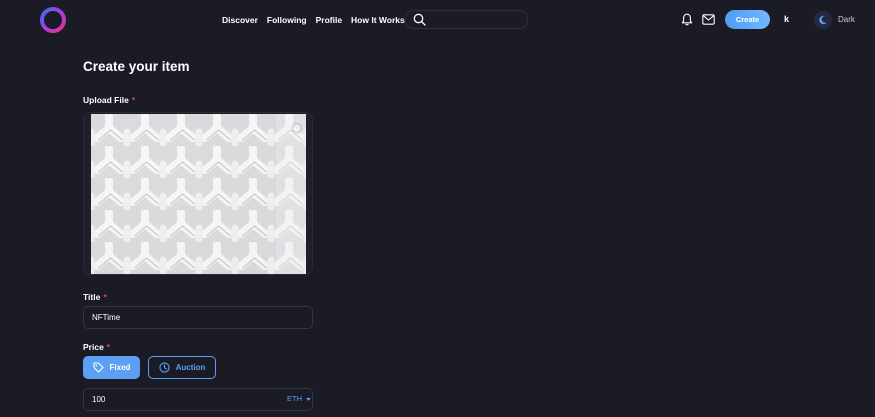  I want to click on page-title: Create your item, so click(136, 66).